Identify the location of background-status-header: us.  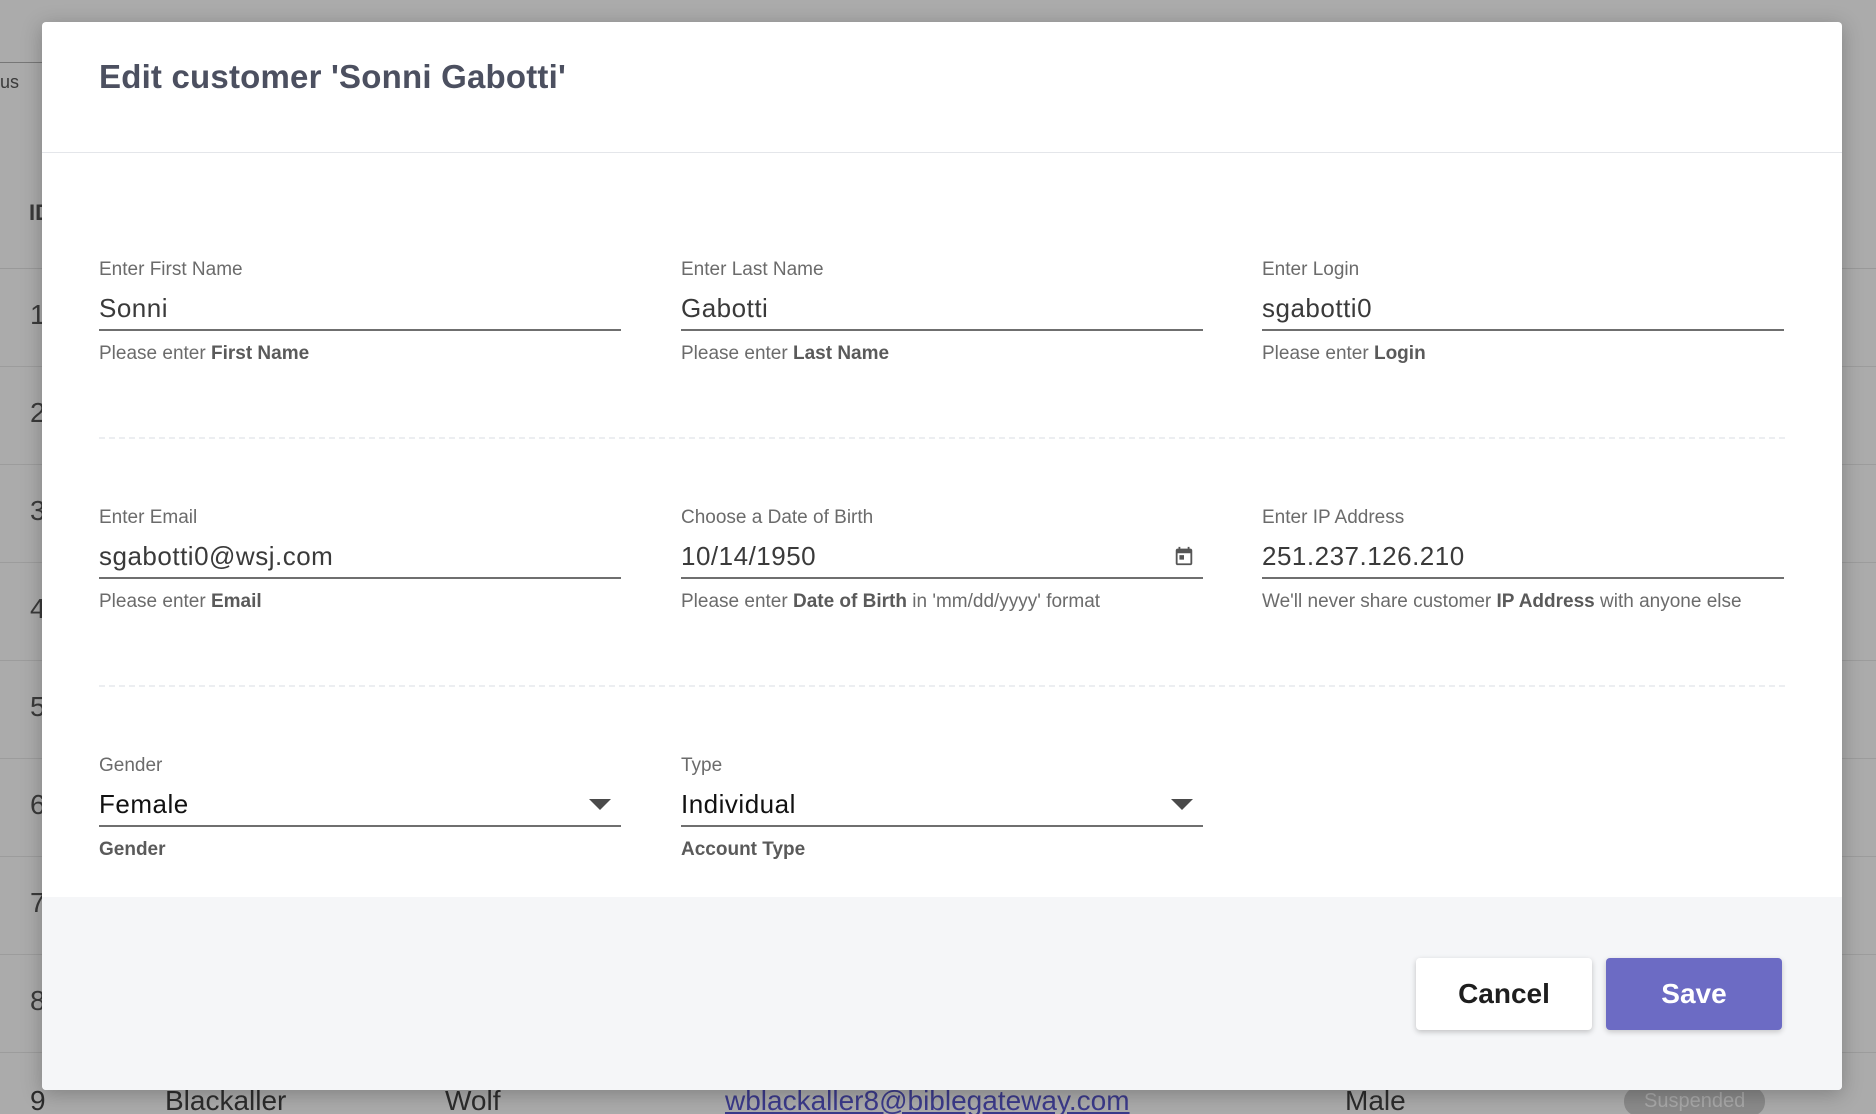
(10, 82).